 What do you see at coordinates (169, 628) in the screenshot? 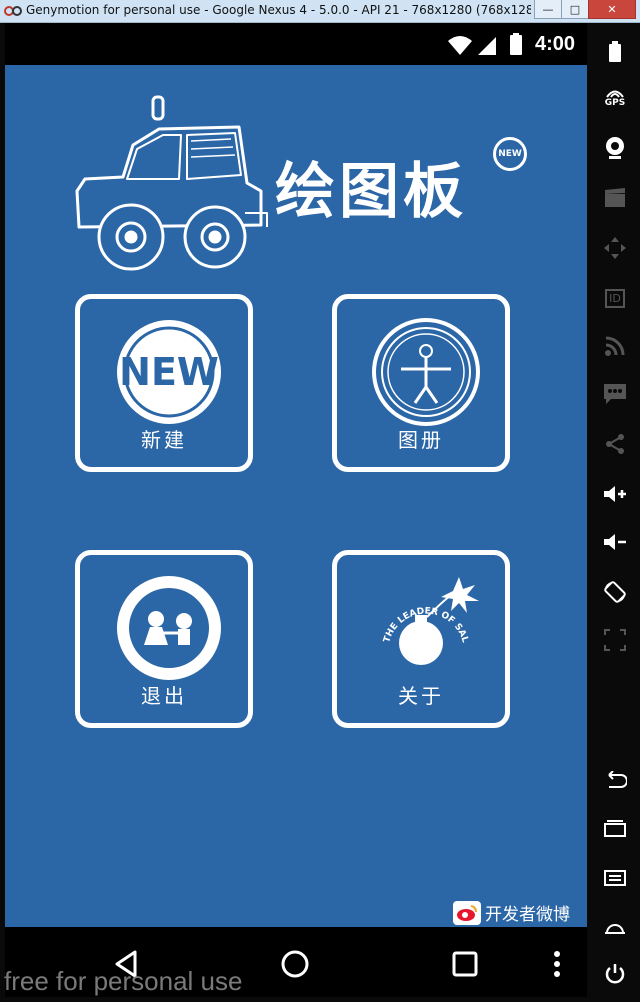
I see `exit-kids-icon` at bounding box center [169, 628].